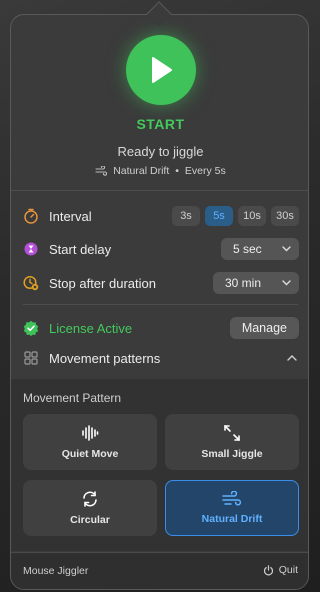  I want to click on play-icon, so click(161, 70).